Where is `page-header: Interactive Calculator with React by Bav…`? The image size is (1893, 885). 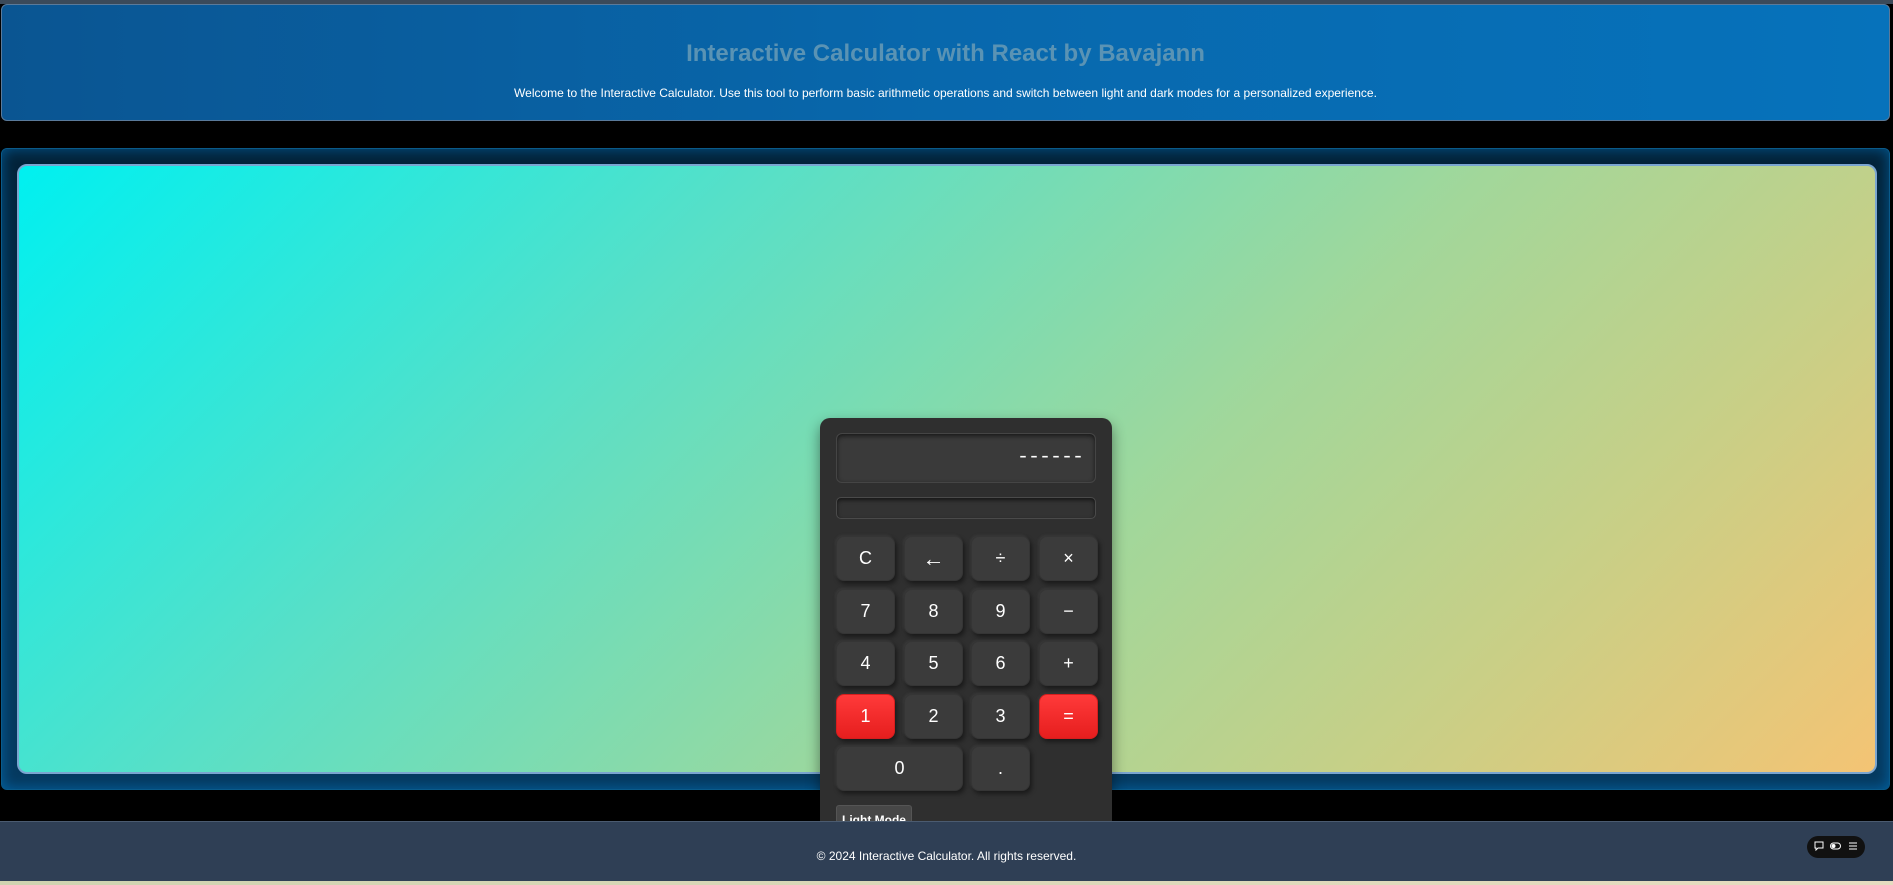
page-header: Interactive Calculator with React by Bav… is located at coordinates (945, 62).